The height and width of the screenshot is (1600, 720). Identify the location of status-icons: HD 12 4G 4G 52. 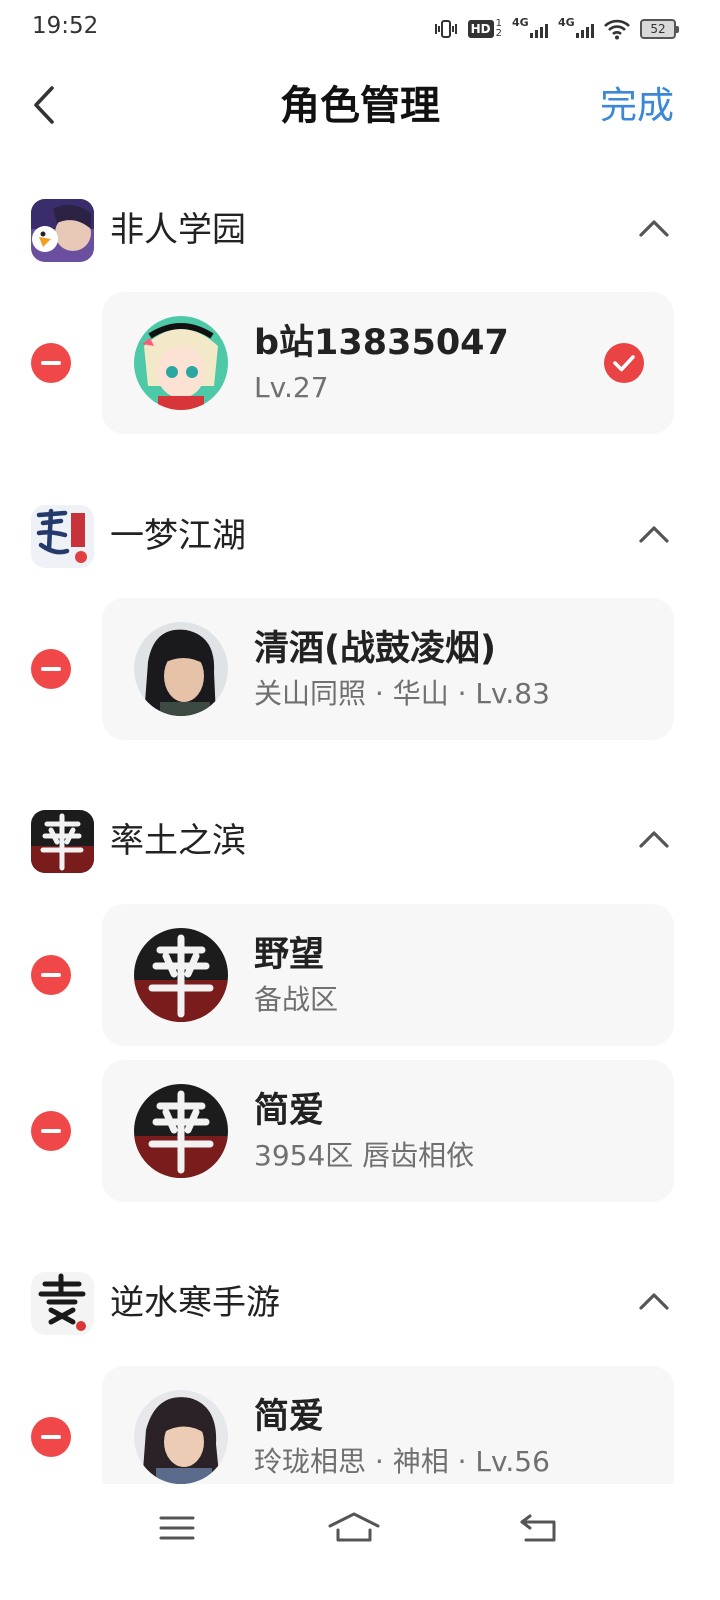
(556, 29).